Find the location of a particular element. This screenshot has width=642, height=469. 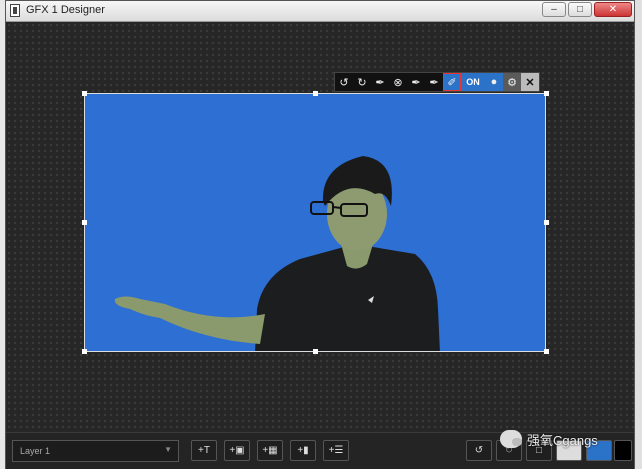

source-toolbar: ↺ ↻ ✒ ⊗ ✒ ✒ ✐ ON ● ⚙ ✕ is located at coordinates (437, 82).